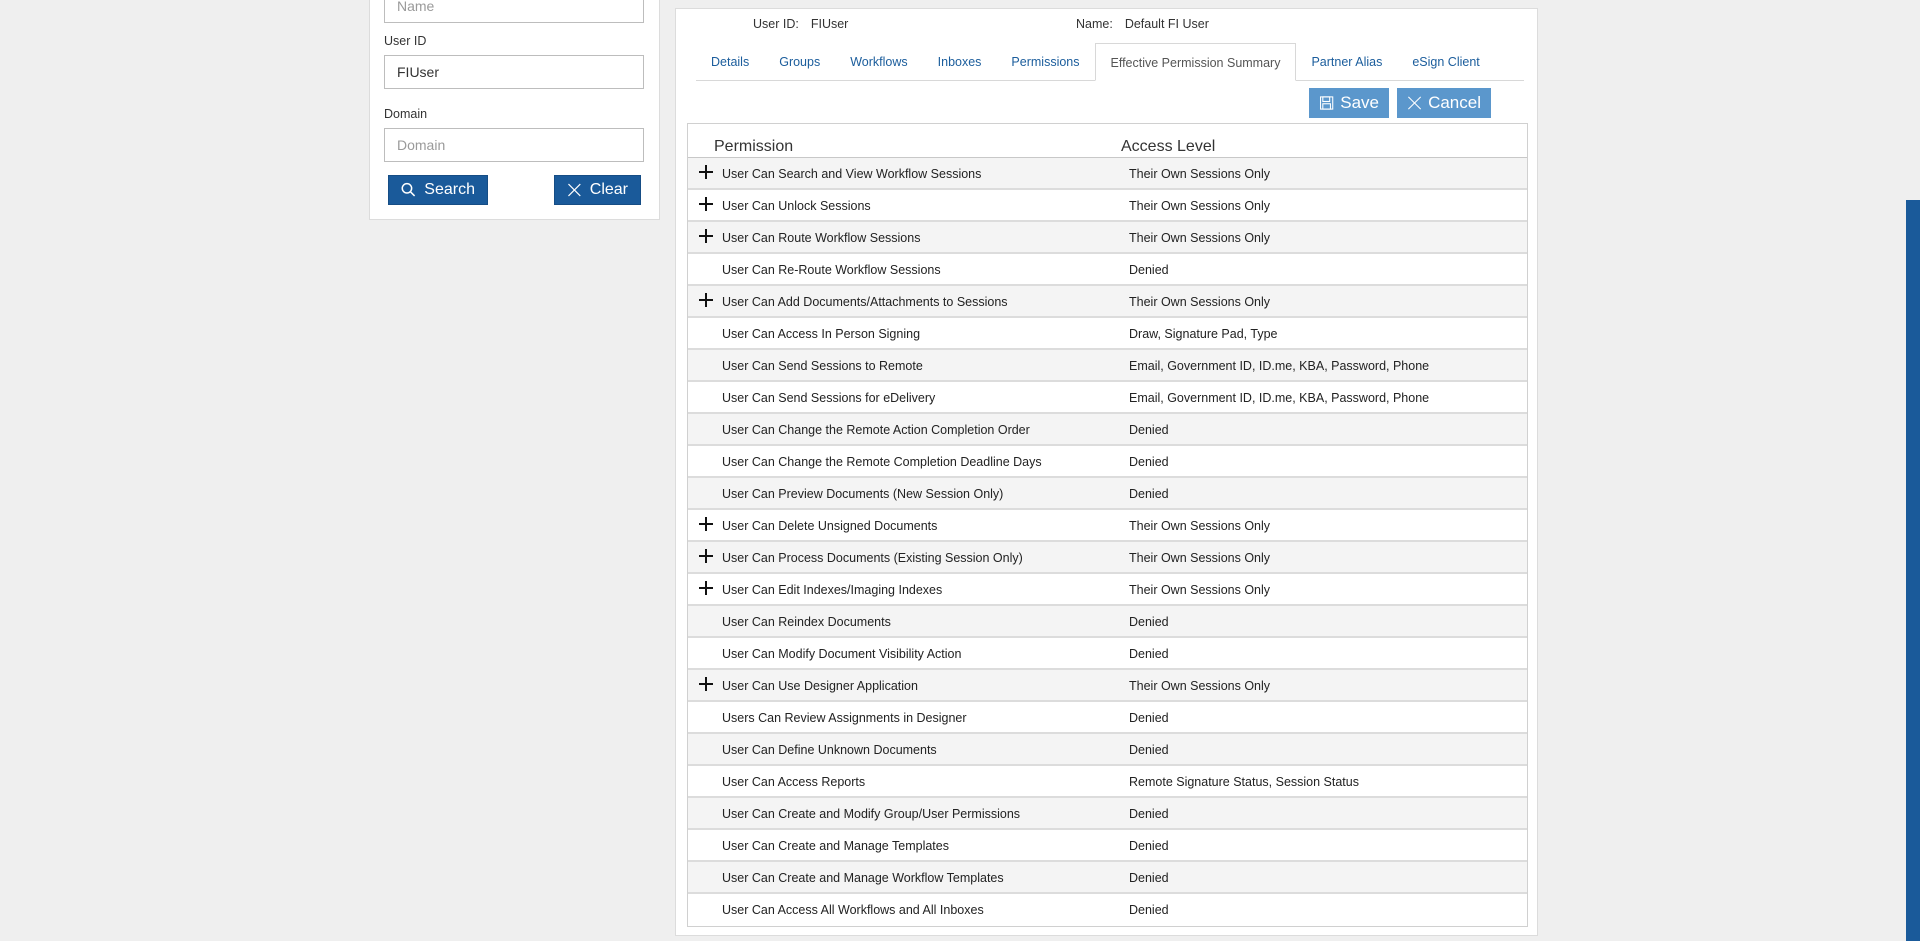 The image size is (1920, 941). What do you see at coordinates (794, 782) in the screenshot?
I see `permission-name: User Can Access Reports` at bounding box center [794, 782].